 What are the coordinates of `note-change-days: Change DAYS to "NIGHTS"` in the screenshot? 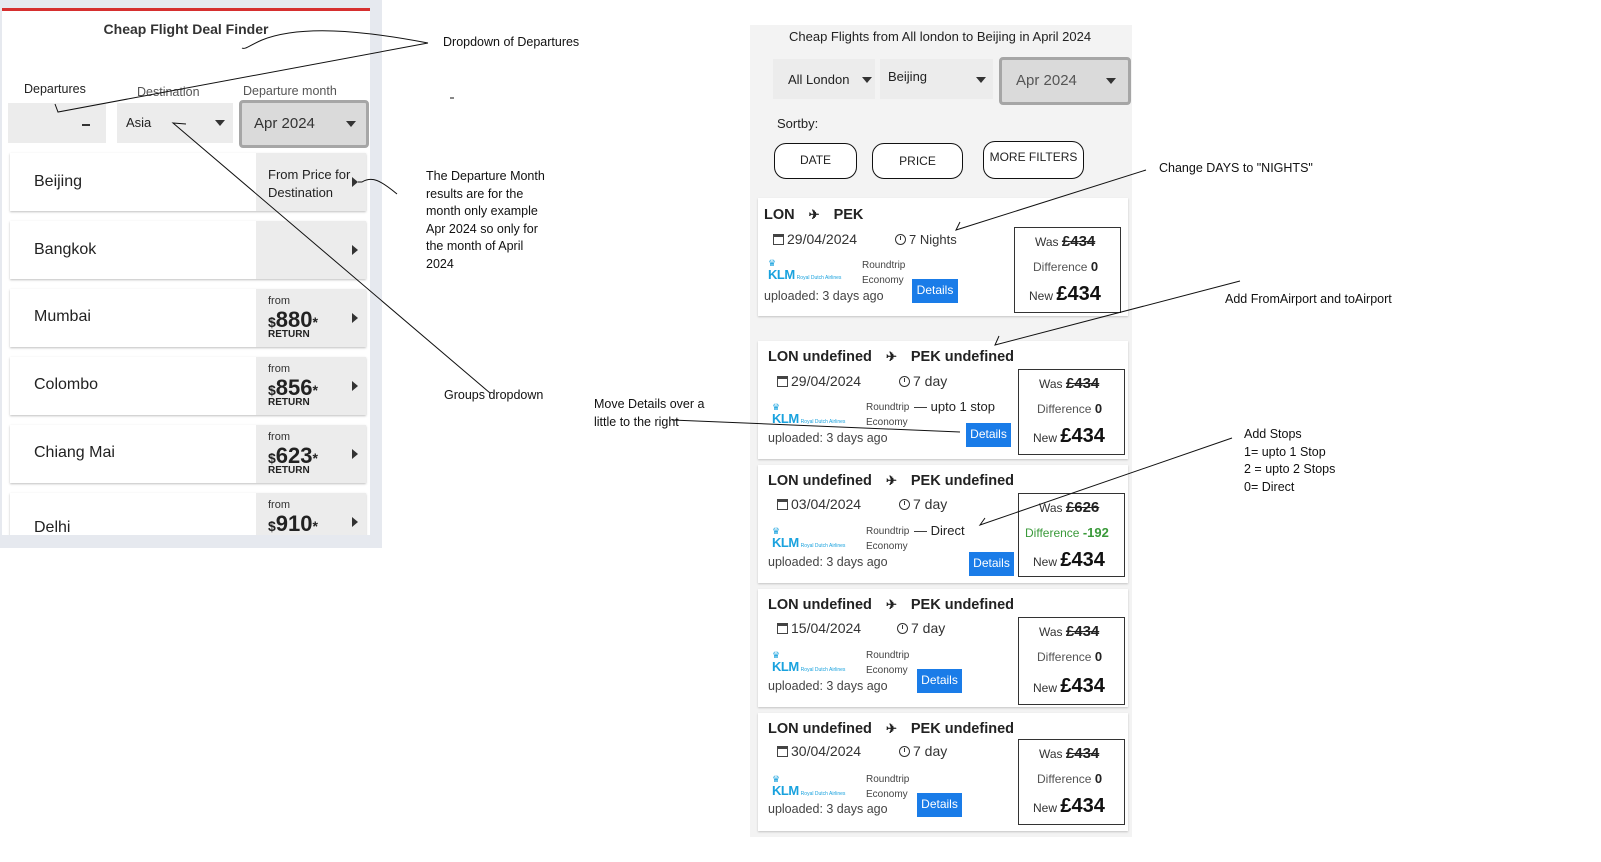 It's located at (1236, 168).